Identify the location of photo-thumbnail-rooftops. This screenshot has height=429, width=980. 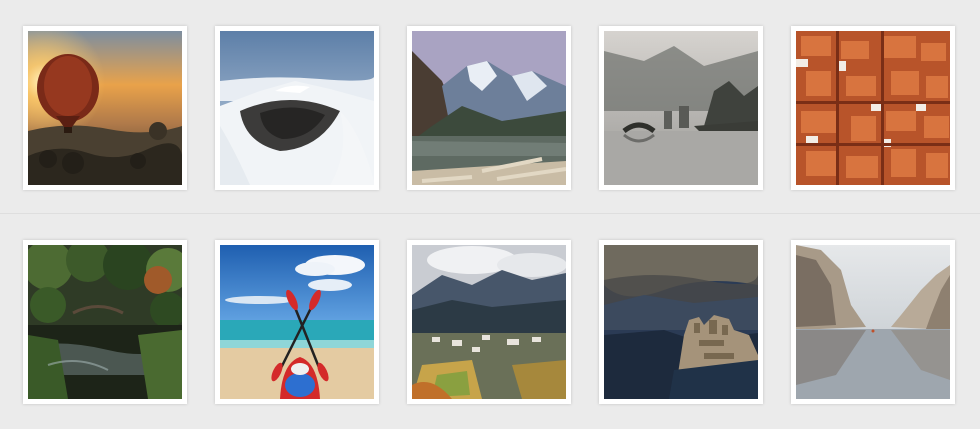
(873, 108).